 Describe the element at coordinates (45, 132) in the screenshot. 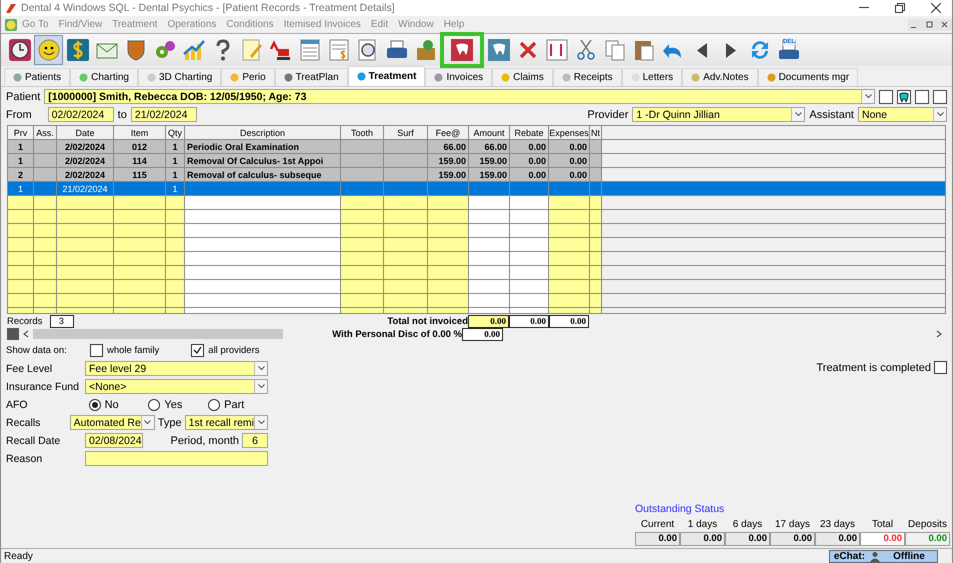

I see `column-header: Ass.` at that location.